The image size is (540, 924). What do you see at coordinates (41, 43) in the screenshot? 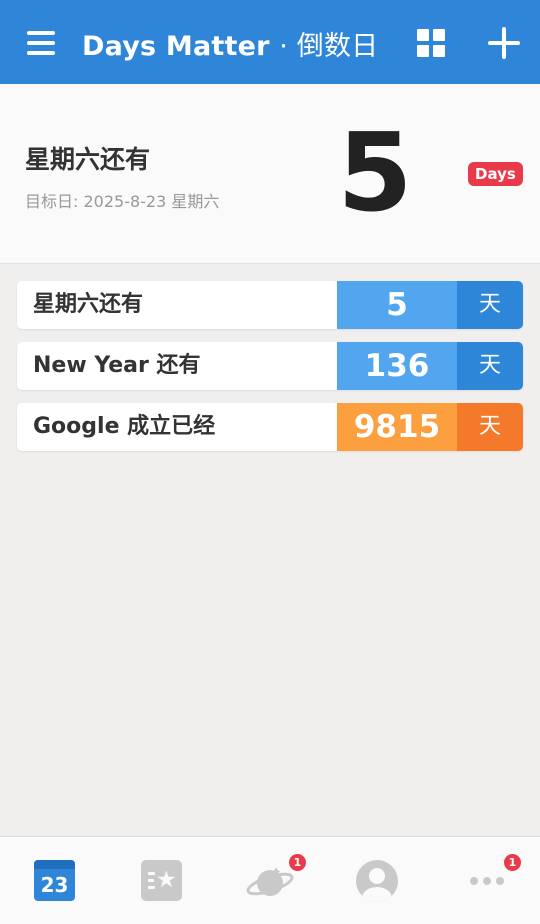
I see `hamburger-menu-icon` at bounding box center [41, 43].